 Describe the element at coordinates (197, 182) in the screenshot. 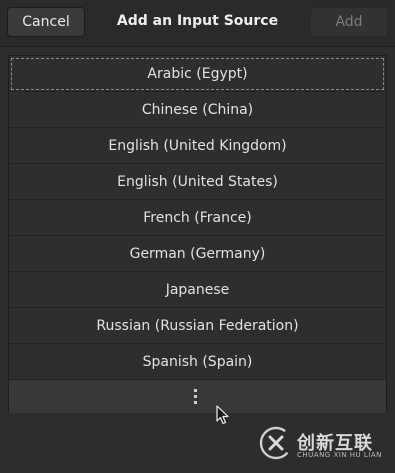

I see `list-item: English (United States)` at that location.